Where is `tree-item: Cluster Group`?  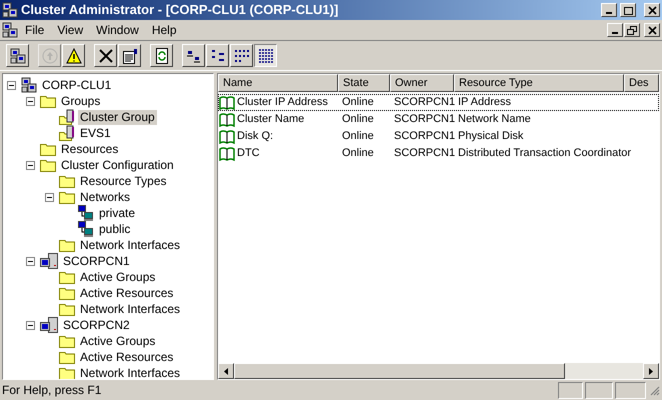 tree-item: Cluster Group is located at coordinates (117, 117).